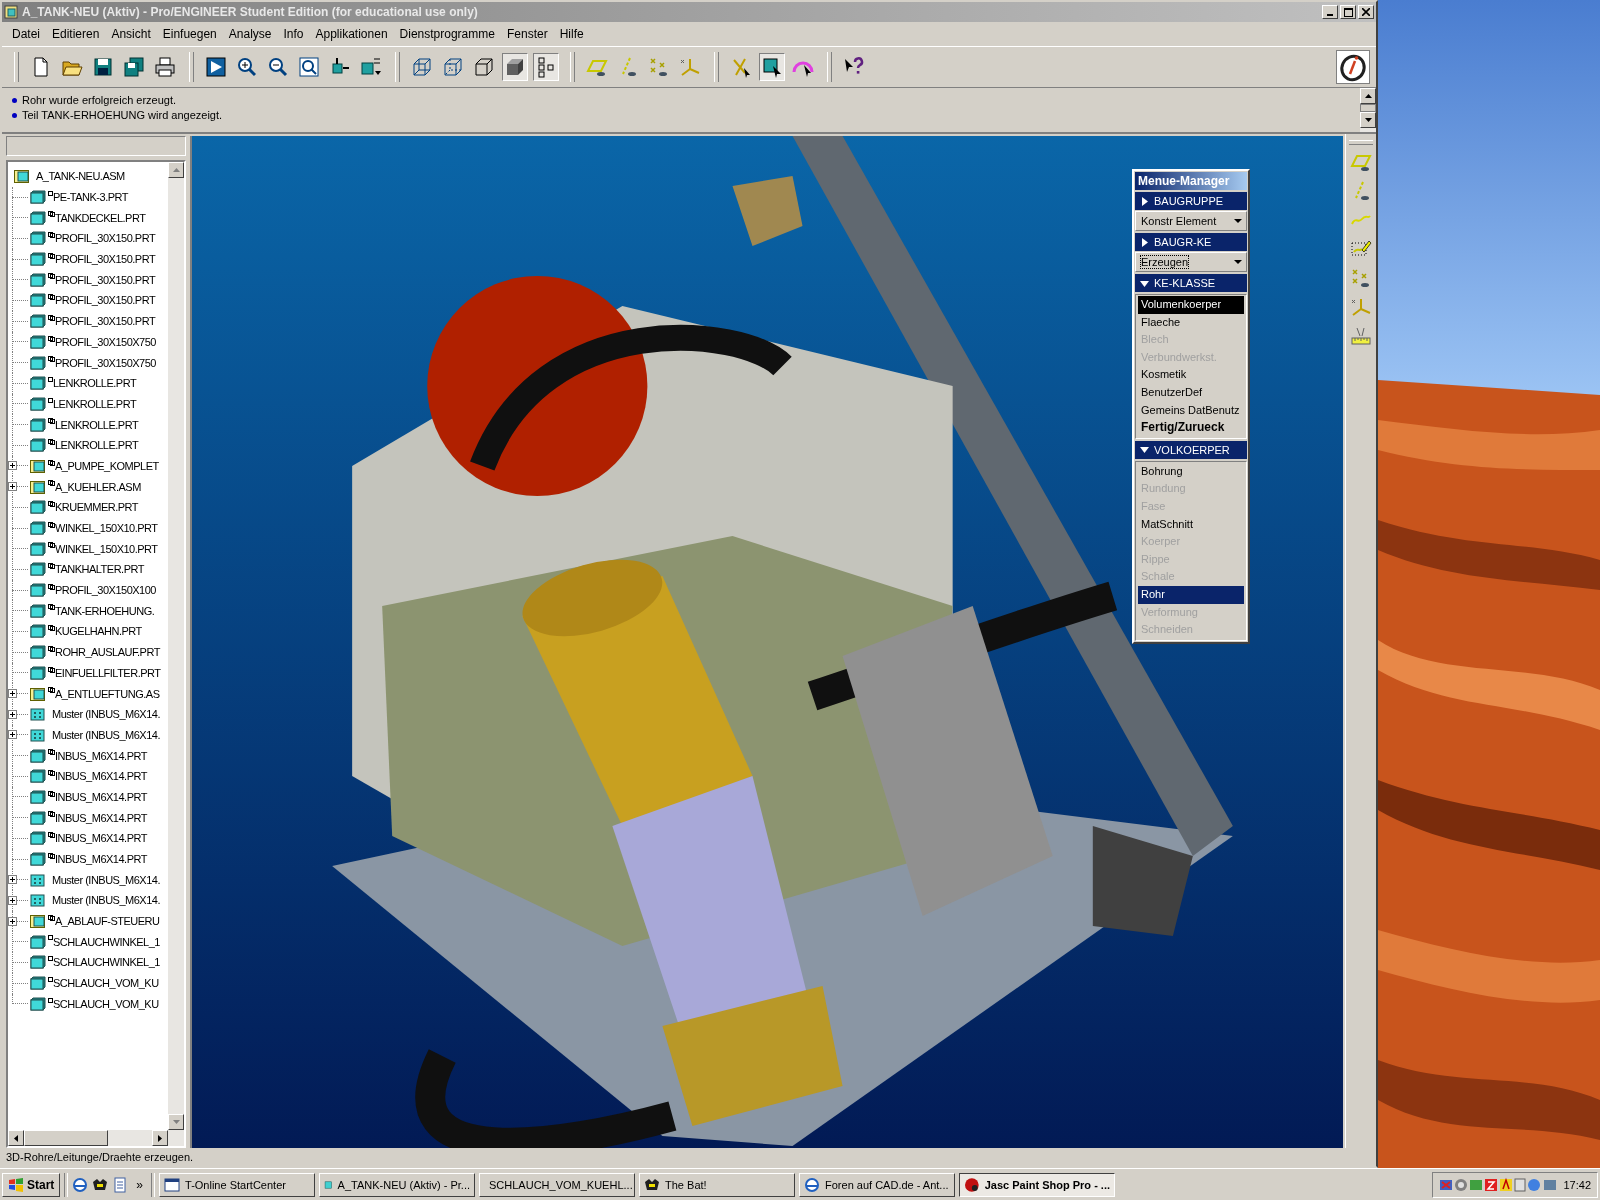  What do you see at coordinates (80, 176) in the screenshot?
I see `tree-item: A_TANK-NEU.ASM` at bounding box center [80, 176].